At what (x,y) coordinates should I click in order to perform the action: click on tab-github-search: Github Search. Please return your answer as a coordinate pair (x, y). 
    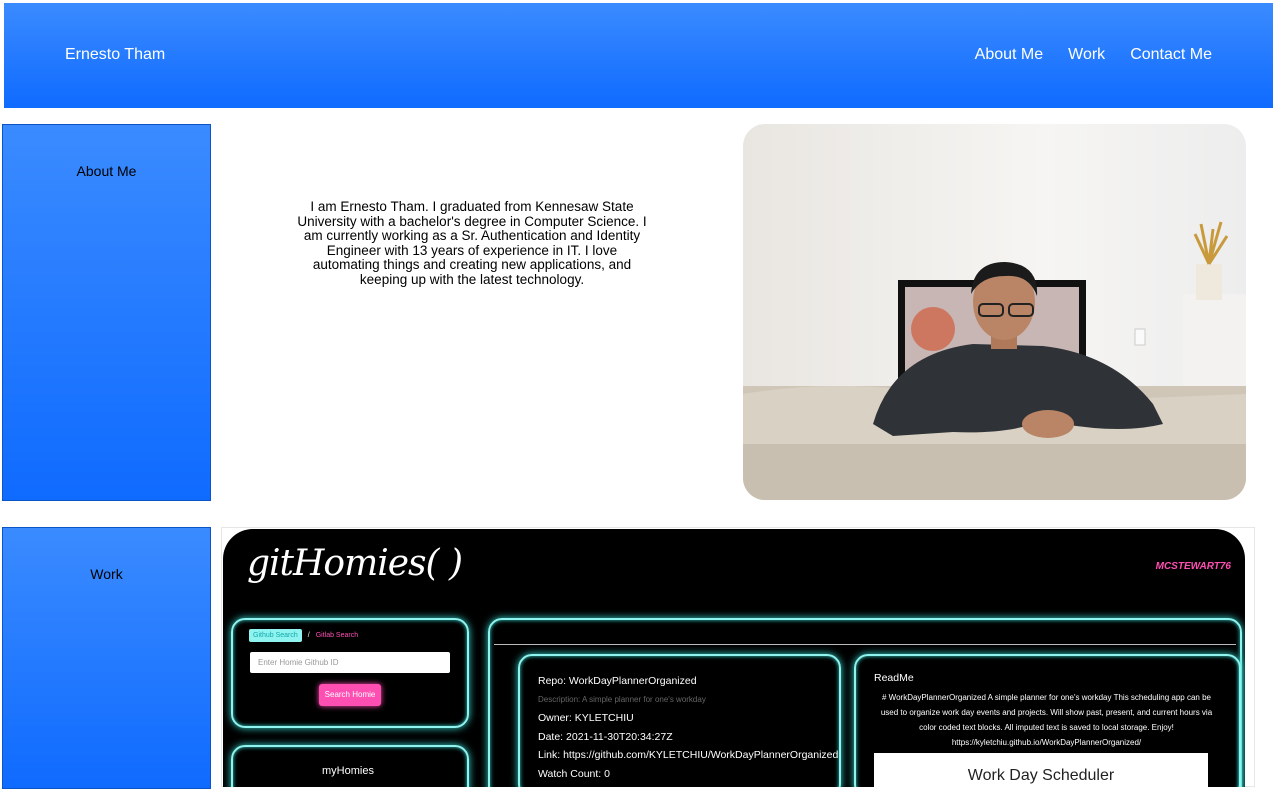
    Looking at the image, I should click on (275, 635).